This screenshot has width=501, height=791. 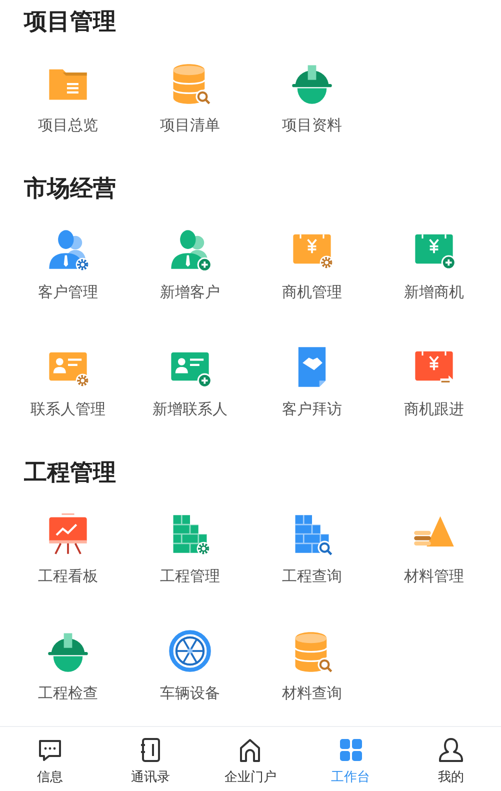 What do you see at coordinates (150, 756) in the screenshot?
I see `tab: 通讯录` at bounding box center [150, 756].